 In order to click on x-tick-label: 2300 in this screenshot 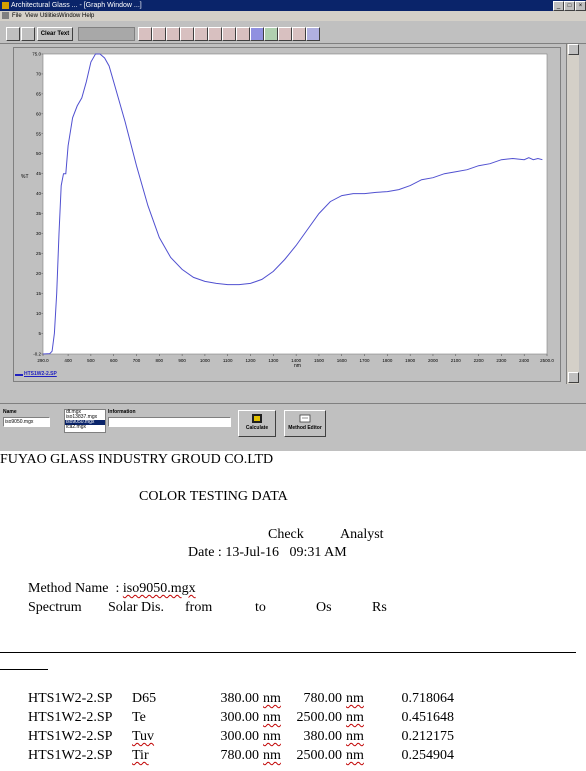, I will do `click(501, 360)`.